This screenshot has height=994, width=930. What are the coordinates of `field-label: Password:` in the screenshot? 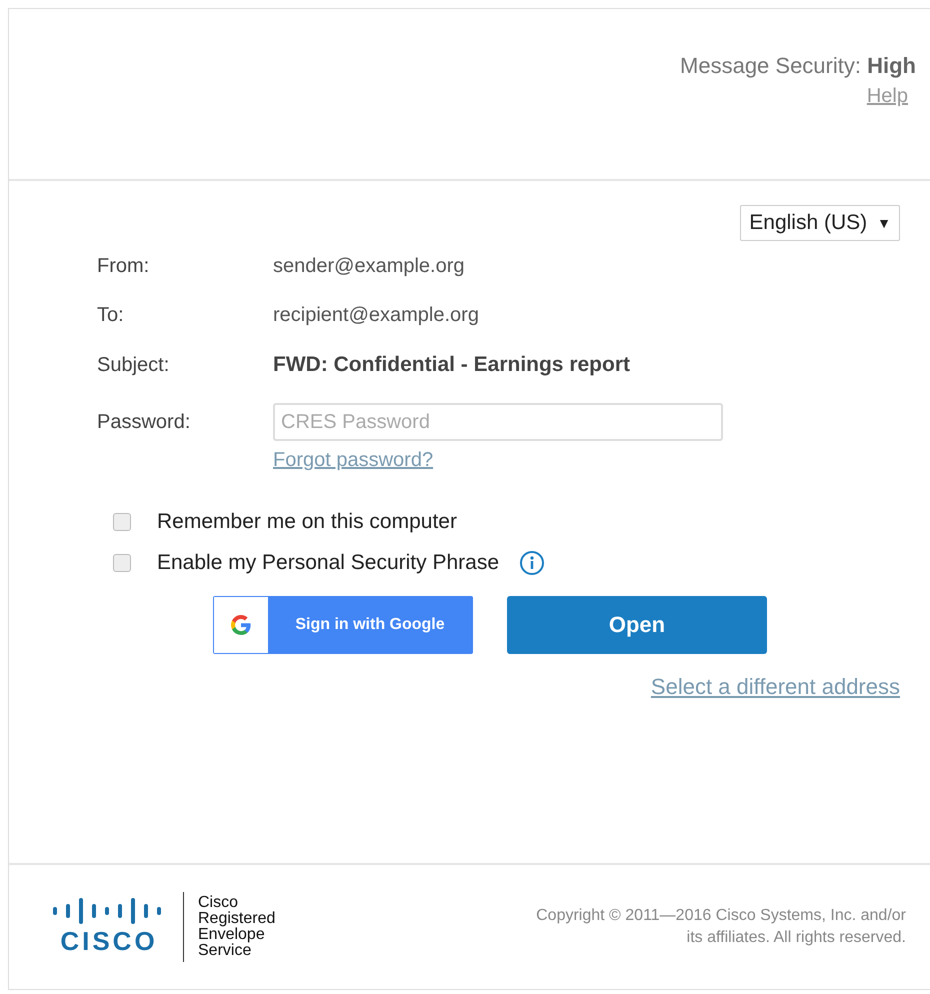 It's located at (144, 422).